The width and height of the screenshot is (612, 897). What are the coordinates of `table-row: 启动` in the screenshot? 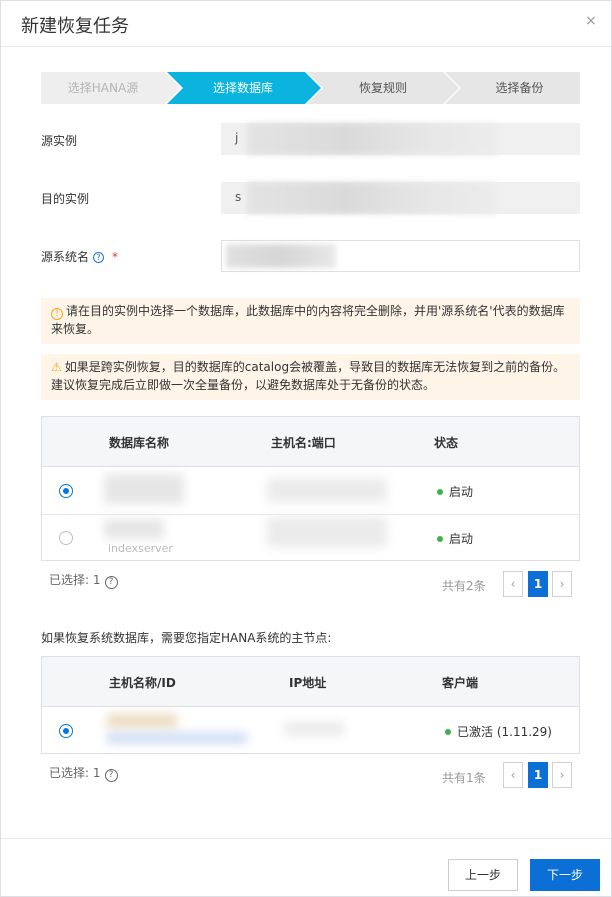 It's located at (310, 491).